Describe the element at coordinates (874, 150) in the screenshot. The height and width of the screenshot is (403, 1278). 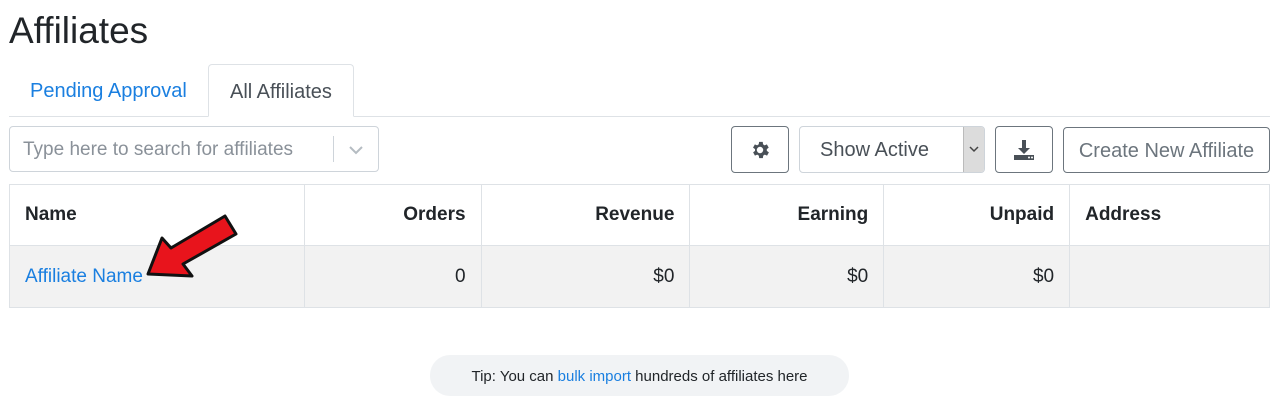
I see `status-filter-value: Show Active` at that location.